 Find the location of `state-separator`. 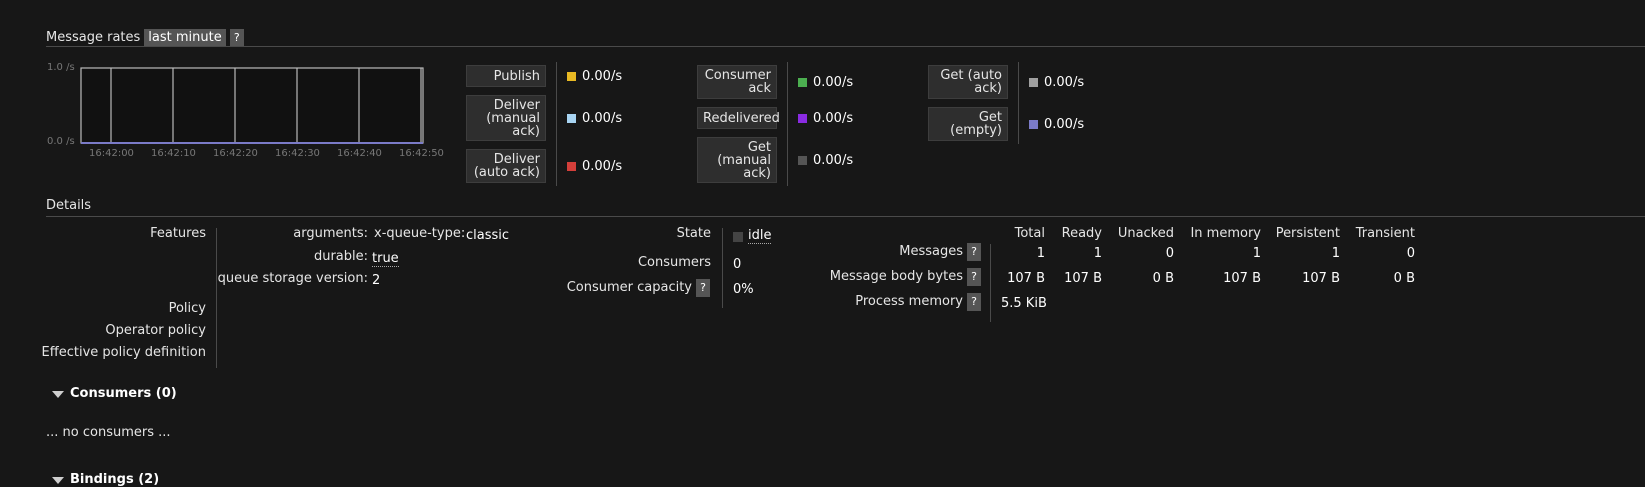

state-separator is located at coordinates (722, 268).